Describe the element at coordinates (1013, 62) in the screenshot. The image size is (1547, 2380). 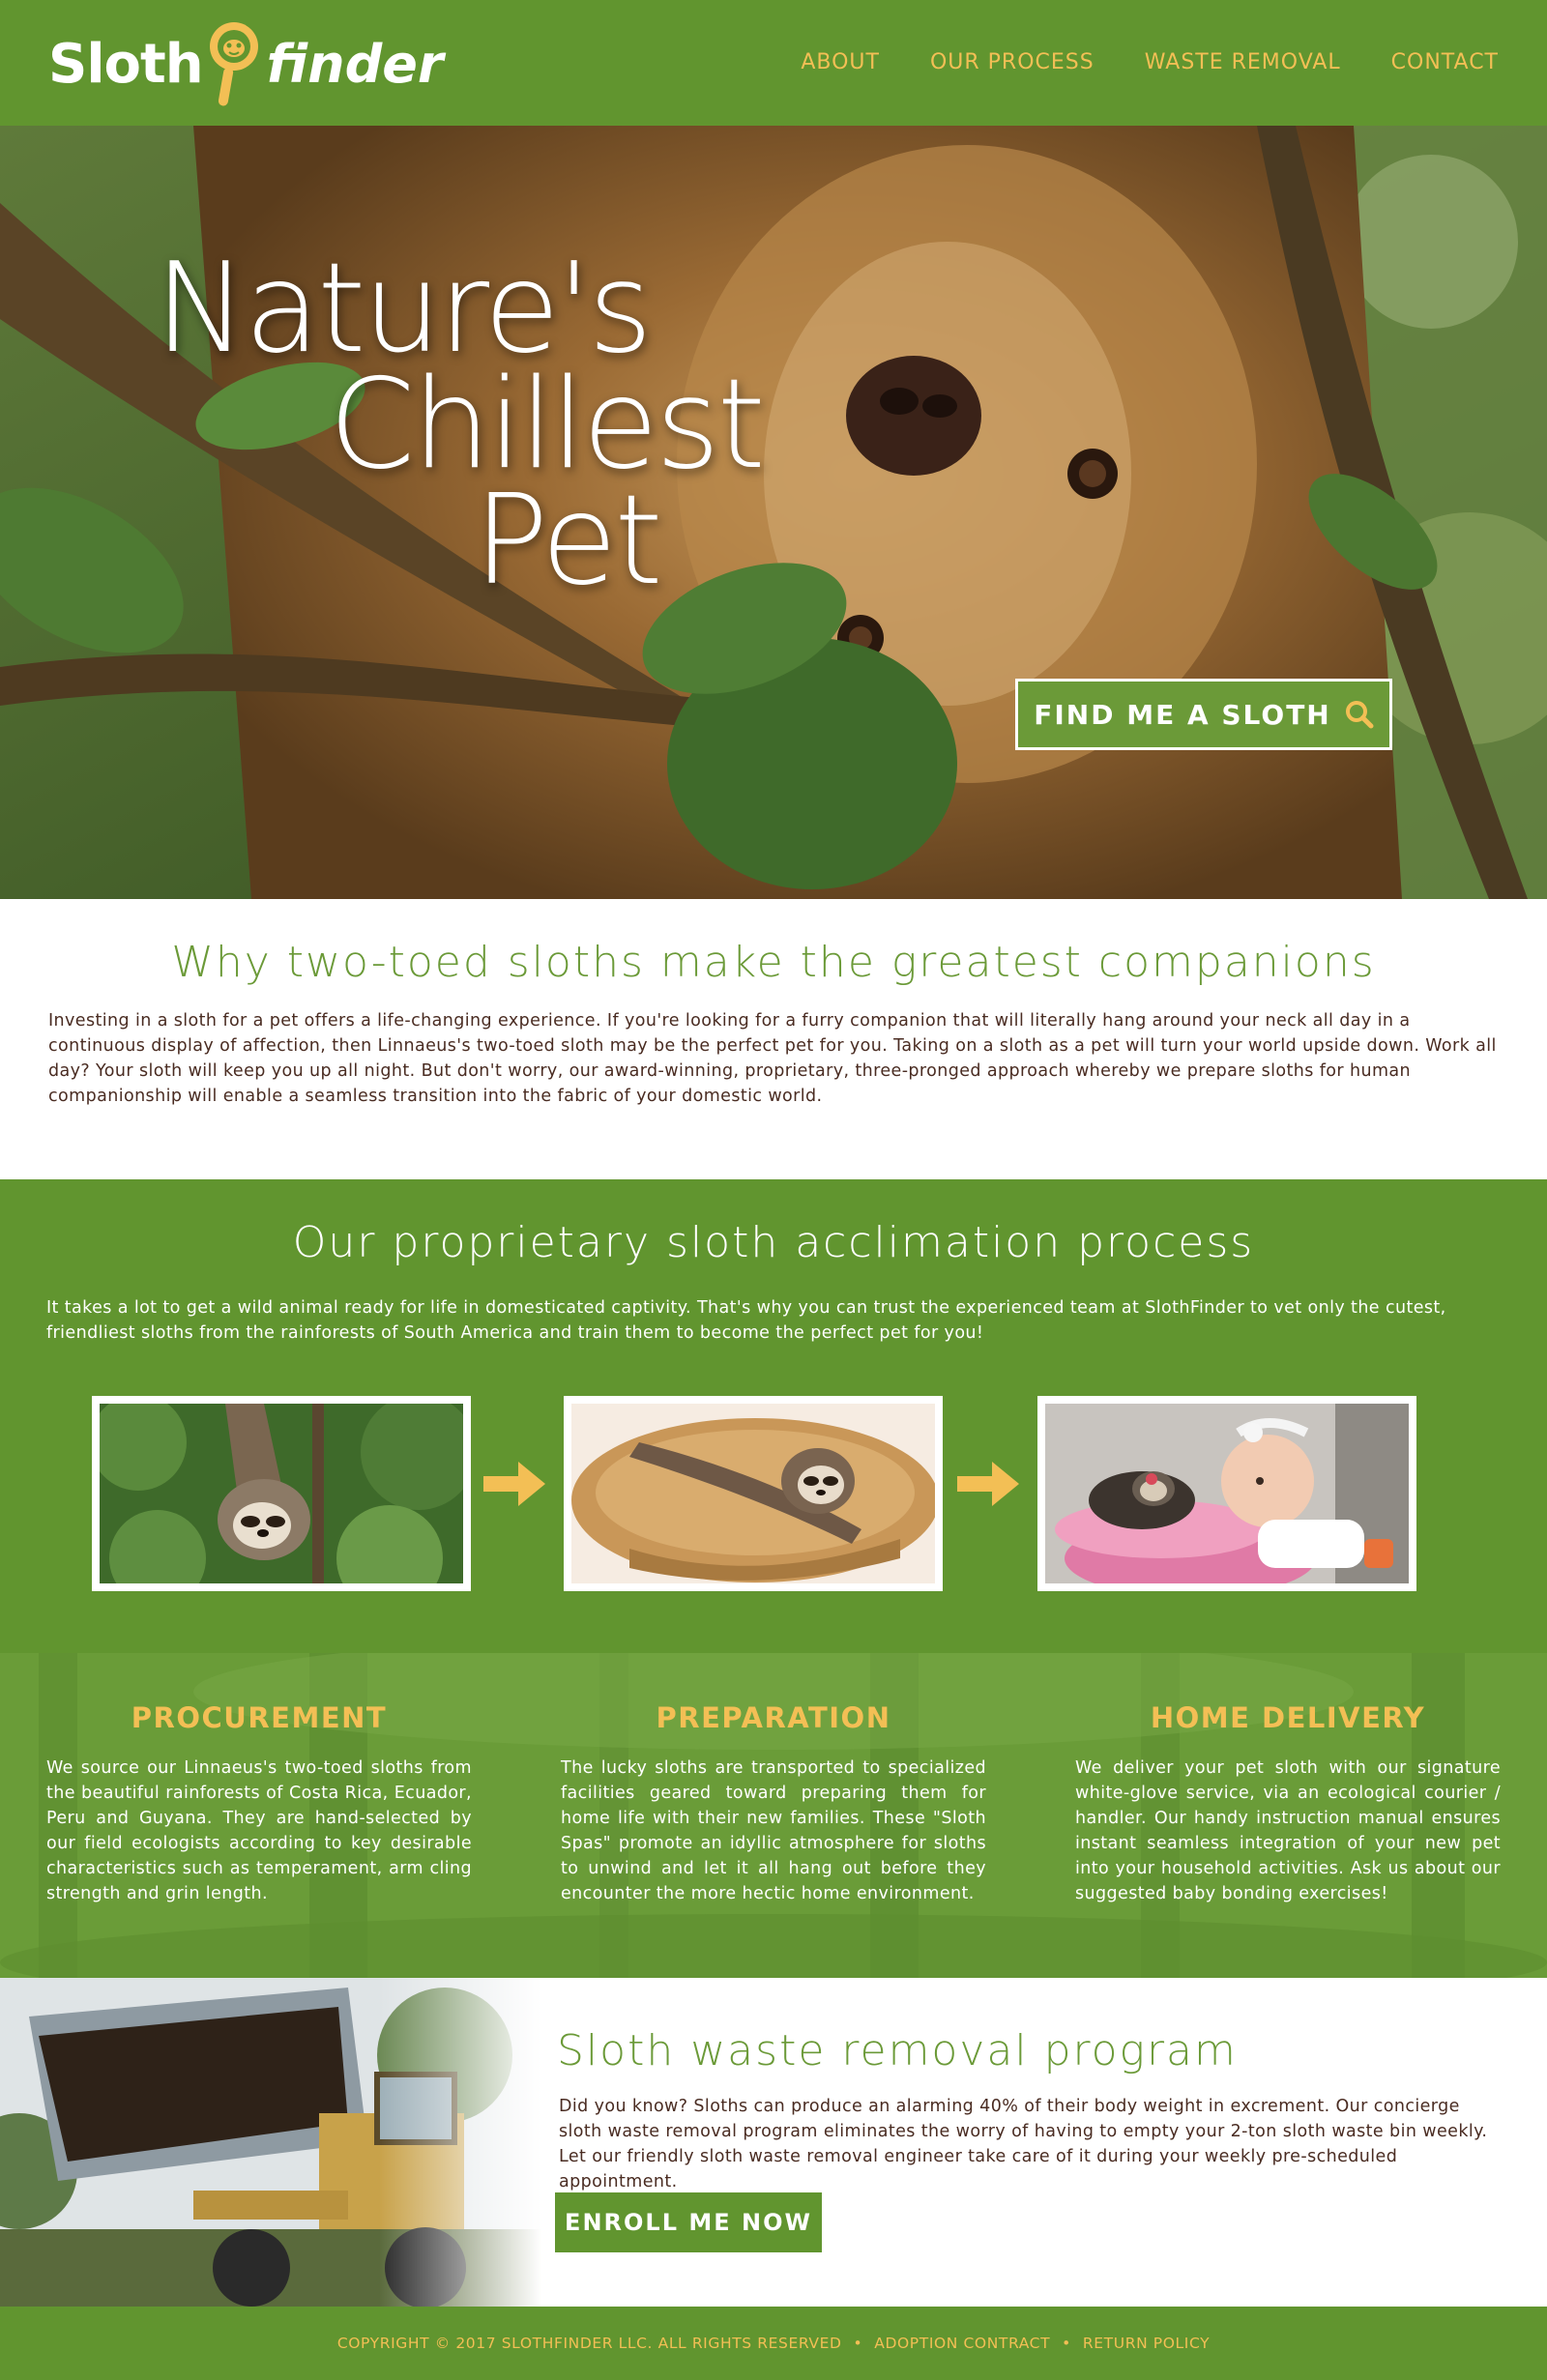
I see `nav-our-process: OUR PROCESS` at that location.